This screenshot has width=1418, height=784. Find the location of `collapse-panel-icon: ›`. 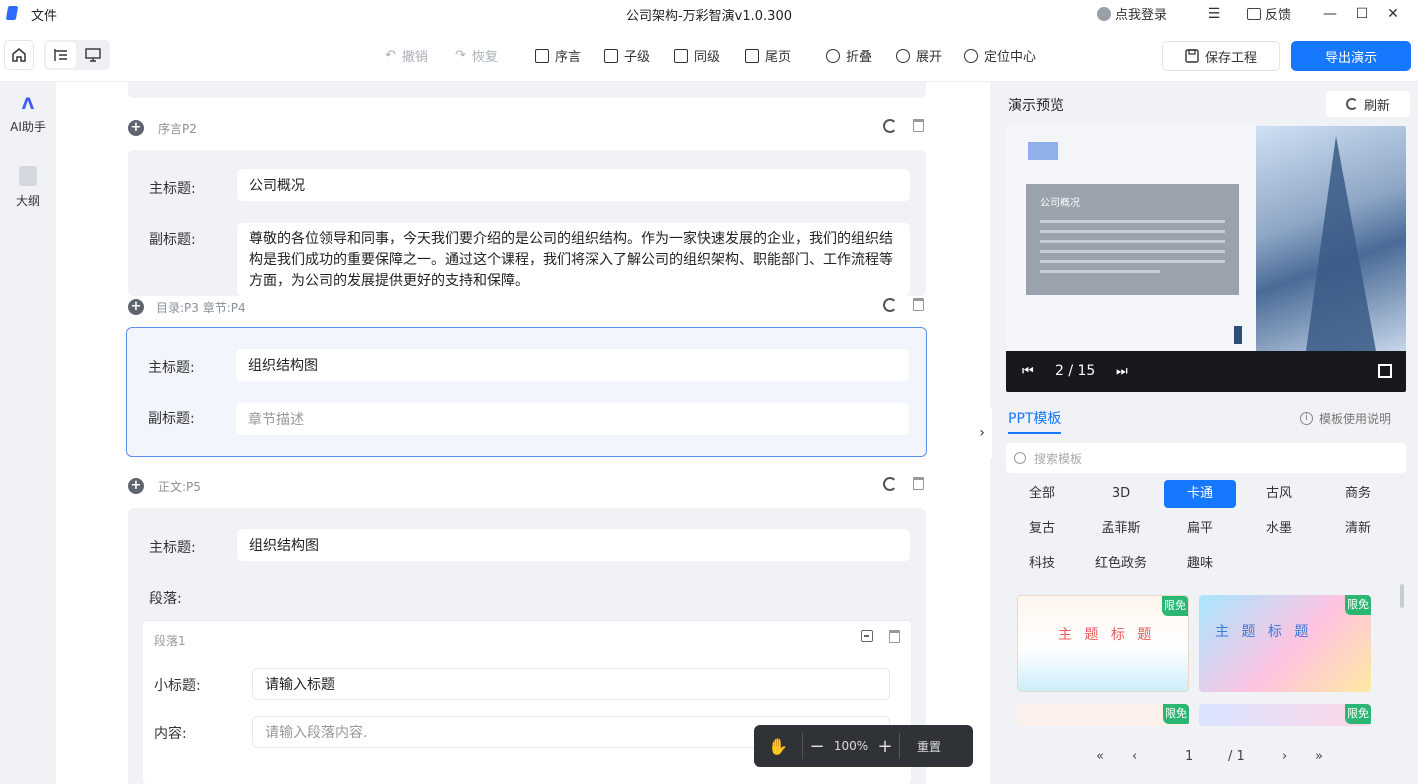

collapse-panel-icon: › is located at coordinates (982, 433).